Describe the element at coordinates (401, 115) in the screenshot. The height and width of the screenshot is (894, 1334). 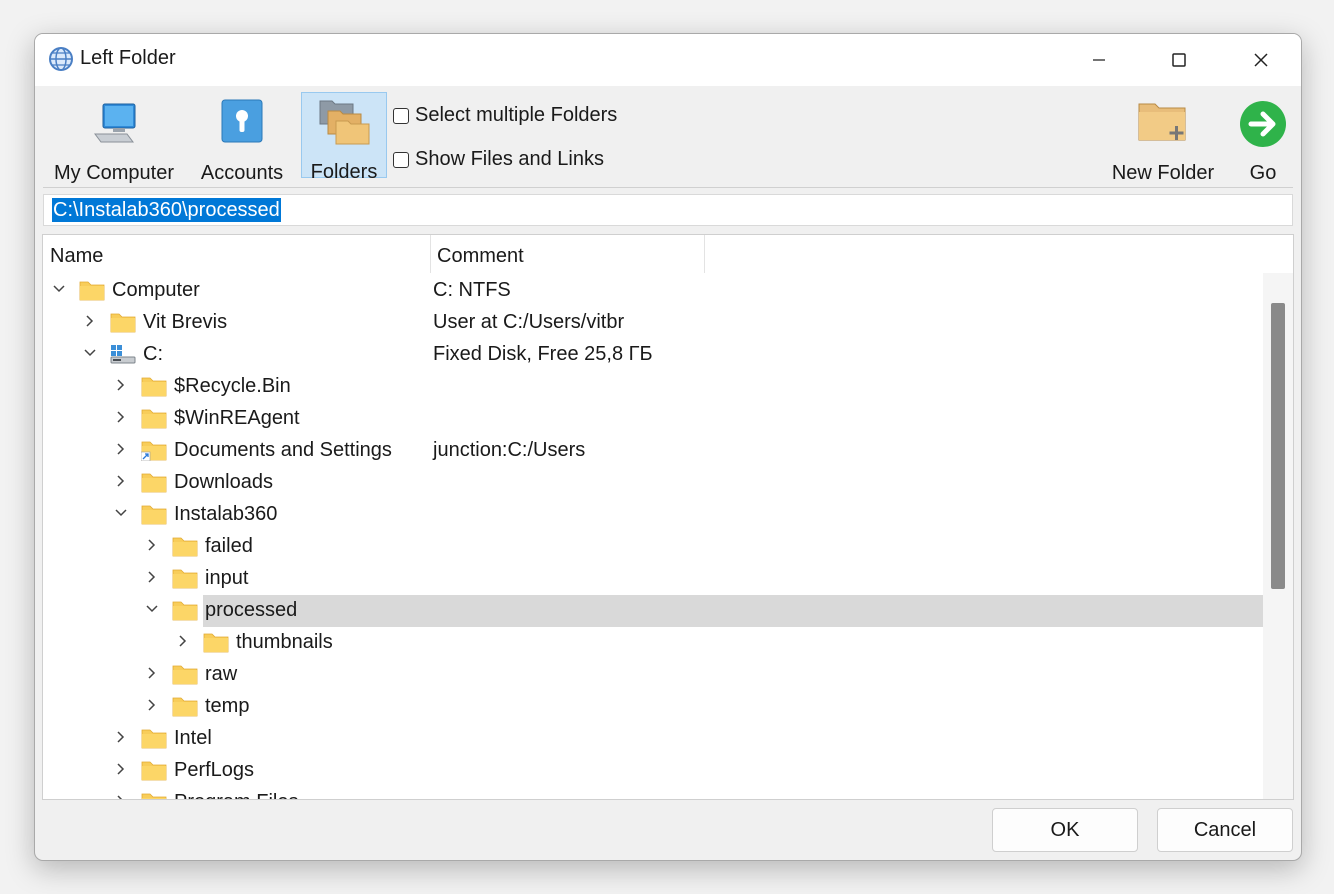
I see `select-multiple-checkbox` at that location.